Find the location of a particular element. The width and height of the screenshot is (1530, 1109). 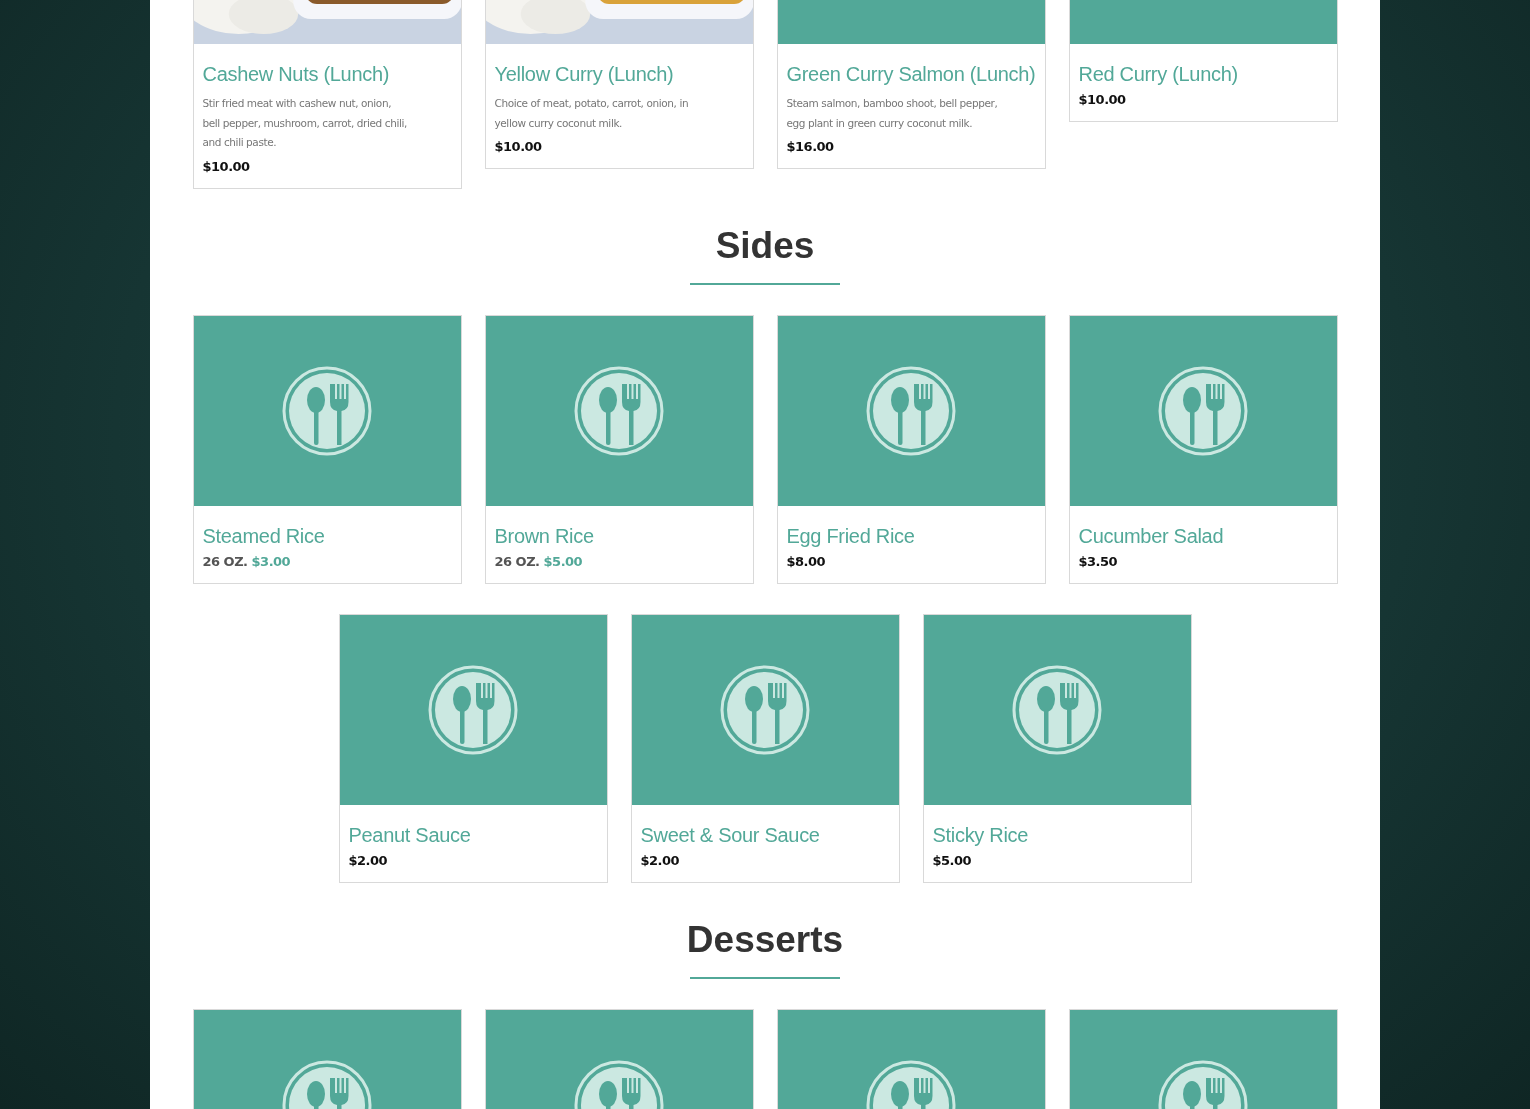

menu-card: Sweet & Sour Sauce $2.00 is located at coordinates (765, 748).